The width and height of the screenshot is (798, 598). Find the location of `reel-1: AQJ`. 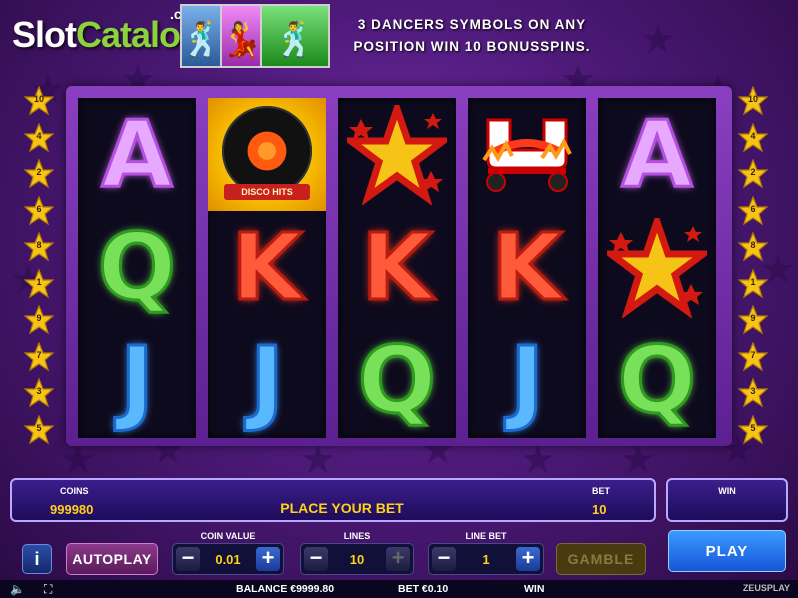

reel-1: AQJ is located at coordinates (137, 268).